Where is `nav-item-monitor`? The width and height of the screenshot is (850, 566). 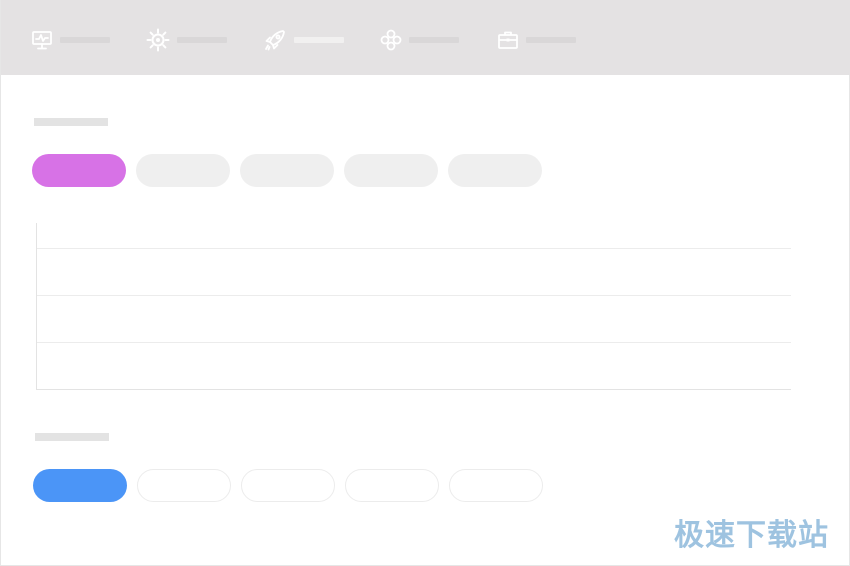 nav-item-monitor is located at coordinates (70, 40).